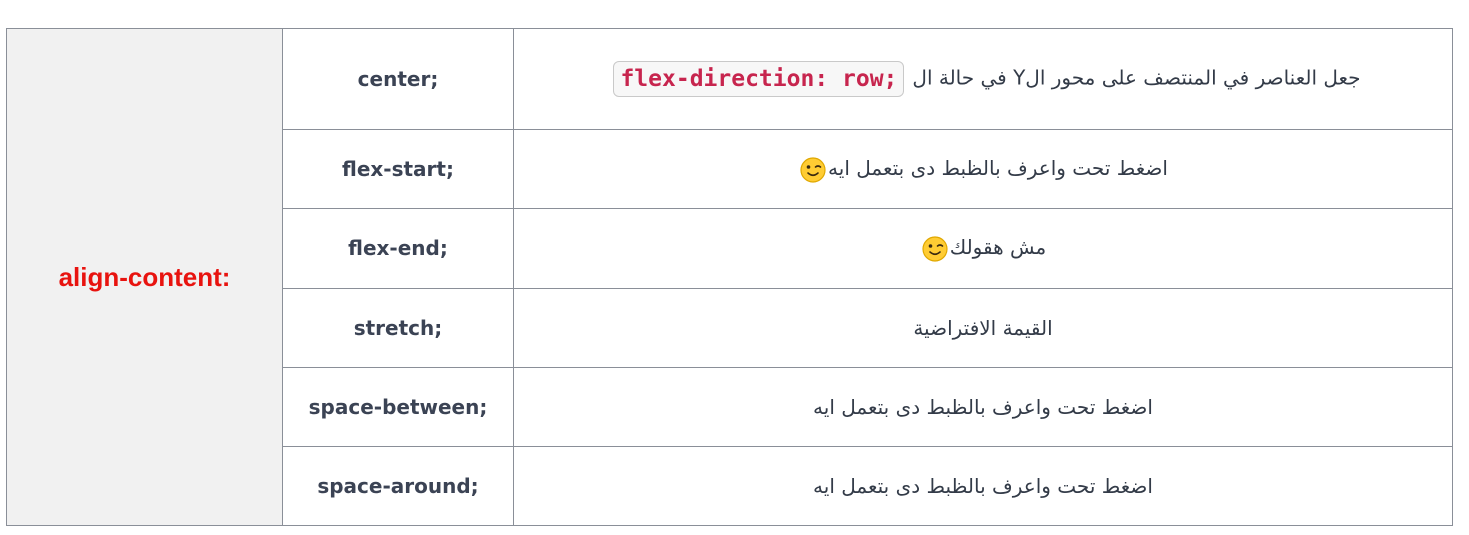 The height and width of the screenshot is (535, 1469). Describe the element at coordinates (398, 79) in the screenshot. I see `value-cell: center;` at that location.